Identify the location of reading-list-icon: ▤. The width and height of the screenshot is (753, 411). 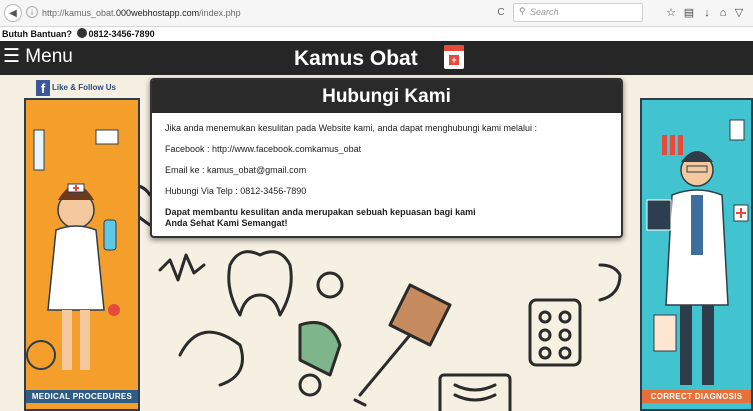
(689, 13).